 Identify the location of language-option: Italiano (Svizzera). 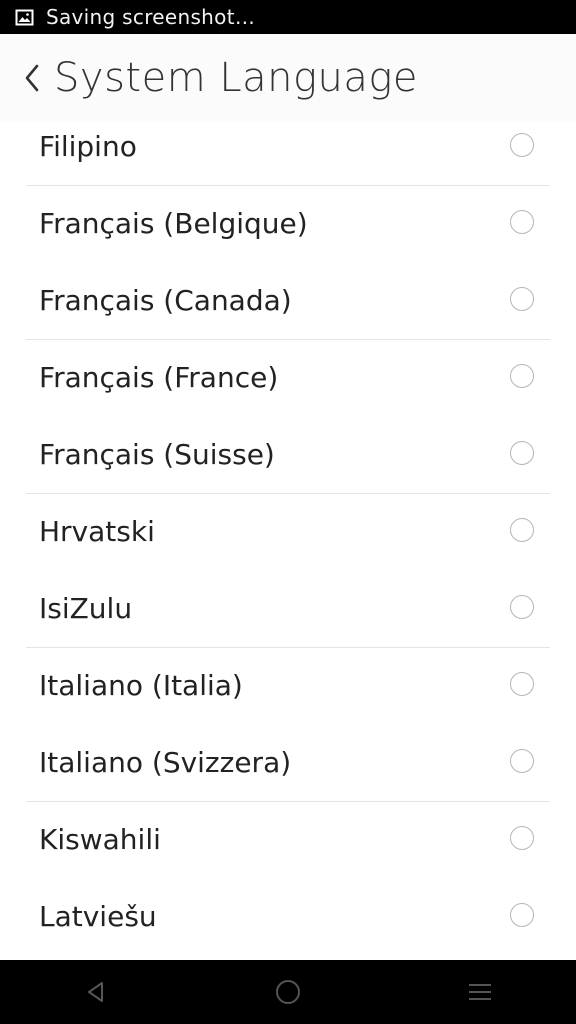
(288, 762).